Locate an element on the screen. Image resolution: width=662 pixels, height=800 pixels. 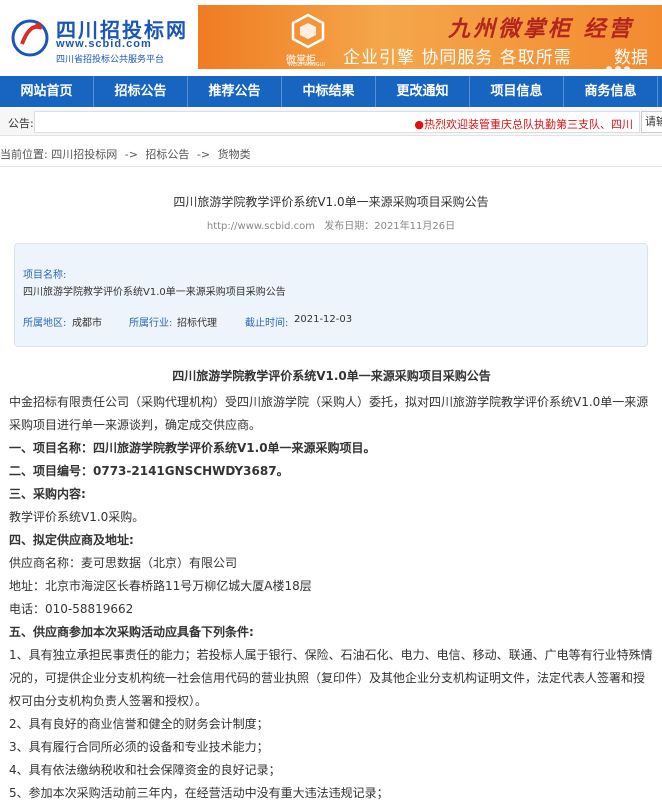
project-name-label: 项目名称: is located at coordinates (45, 275).